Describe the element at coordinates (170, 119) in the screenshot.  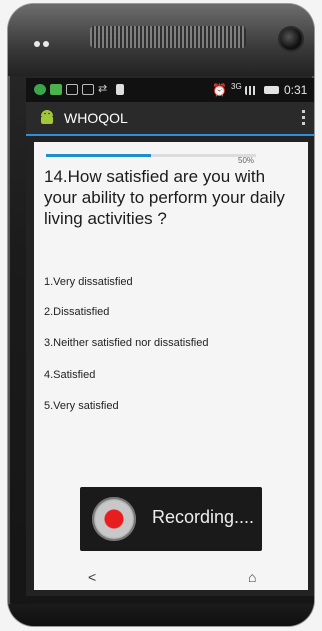
I see `app-bar: WHOQOL` at that location.